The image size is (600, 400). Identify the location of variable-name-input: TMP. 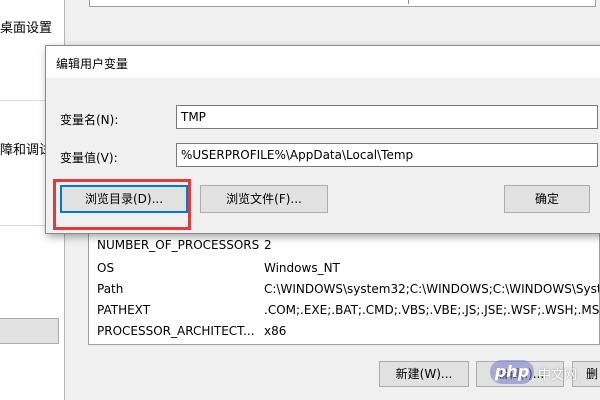
(387, 117).